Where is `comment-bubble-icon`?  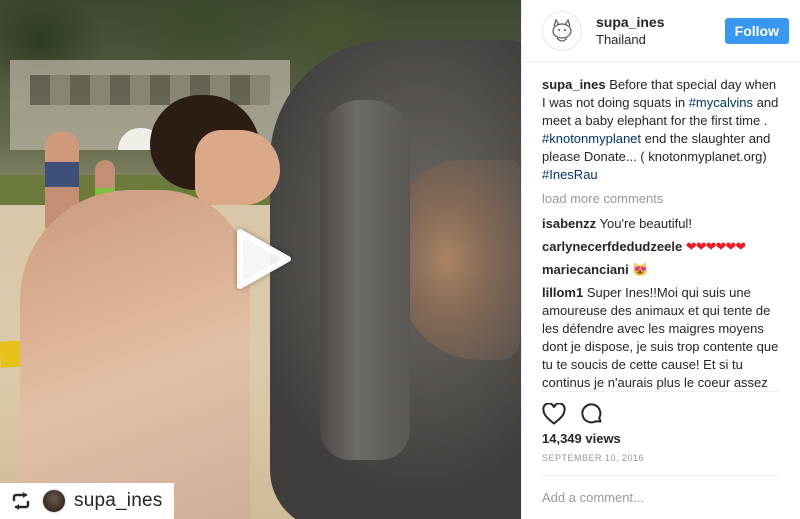
comment-bubble-icon is located at coordinates (591, 412).